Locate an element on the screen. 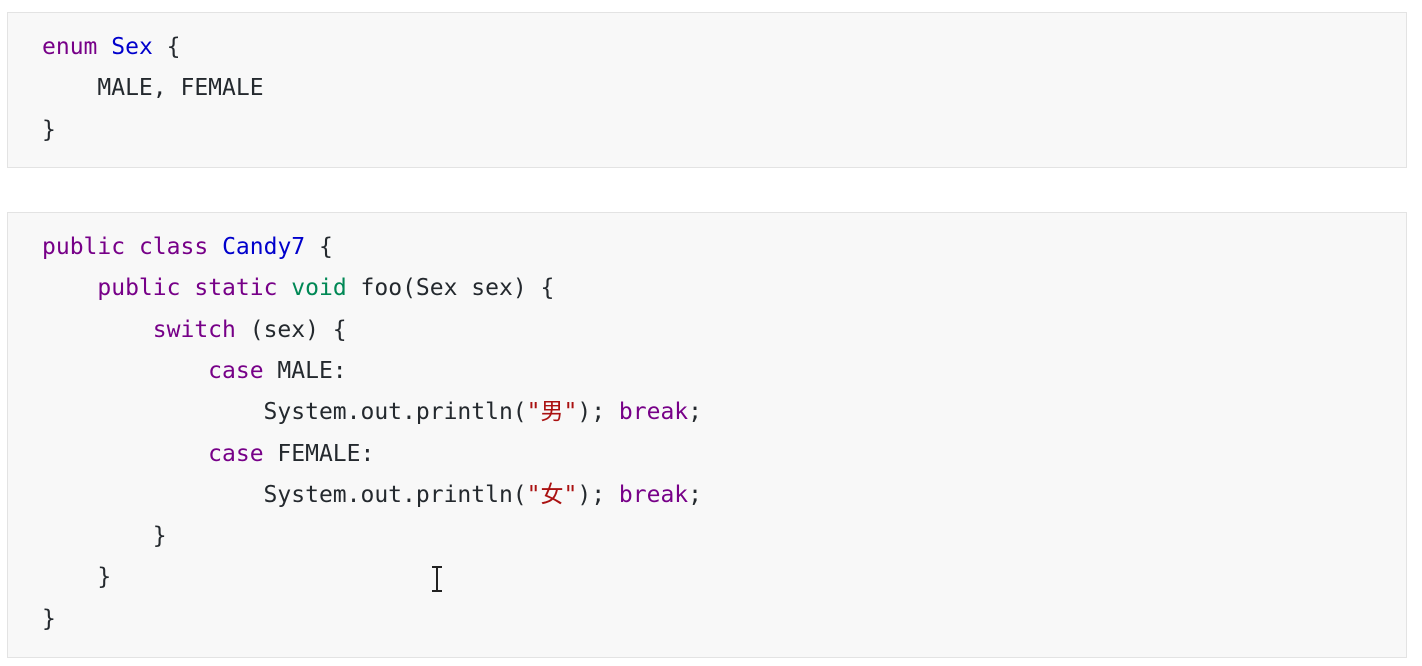 The height and width of the screenshot is (666, 1422). code-token: MALE, FEMALE is located at coordinates (153, 88).